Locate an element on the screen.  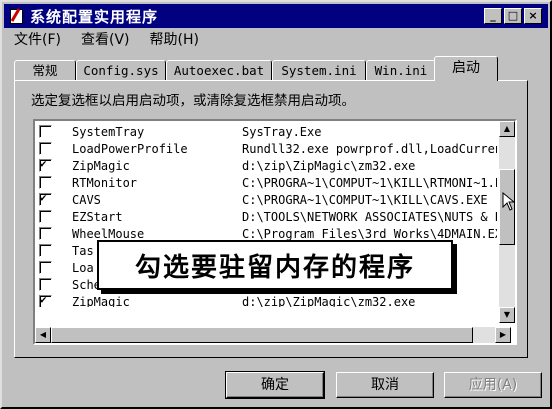
startup-item-command: C:\Program Files\3rd Works\4DMAIN.EXE is located at coordinates (369, 233).